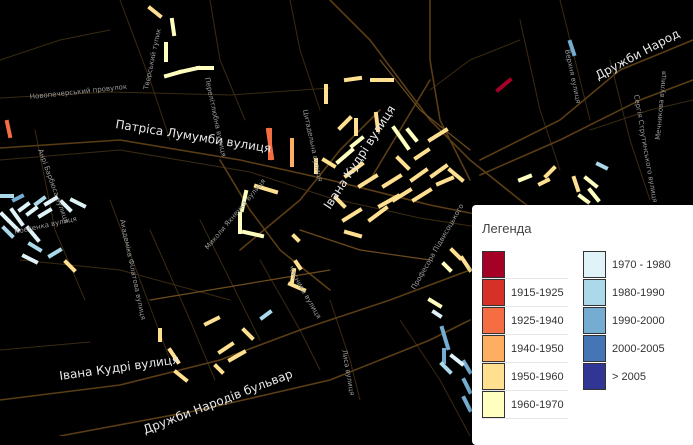 This screenshot has width=693, height=445. I want to click on legend-label: 1940-1950, so click(537, 349).